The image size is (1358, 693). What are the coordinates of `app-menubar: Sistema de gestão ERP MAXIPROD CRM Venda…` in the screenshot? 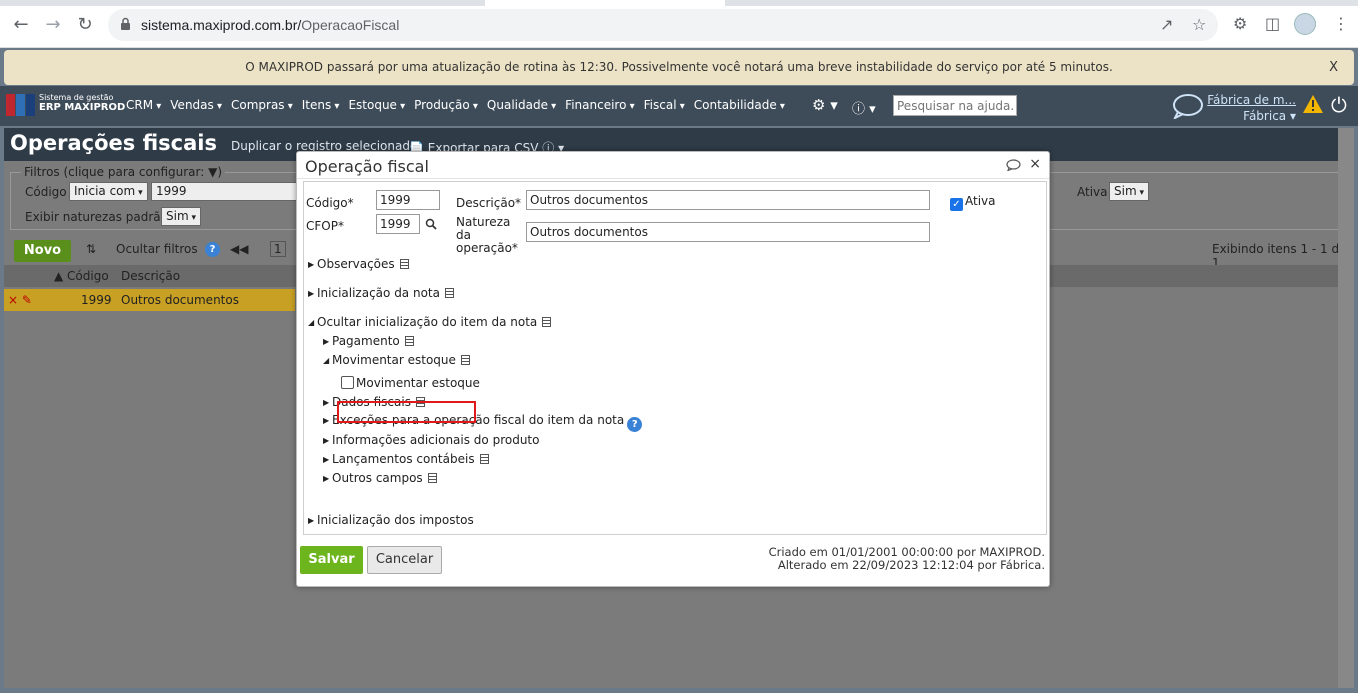 It's located at (679, 106).